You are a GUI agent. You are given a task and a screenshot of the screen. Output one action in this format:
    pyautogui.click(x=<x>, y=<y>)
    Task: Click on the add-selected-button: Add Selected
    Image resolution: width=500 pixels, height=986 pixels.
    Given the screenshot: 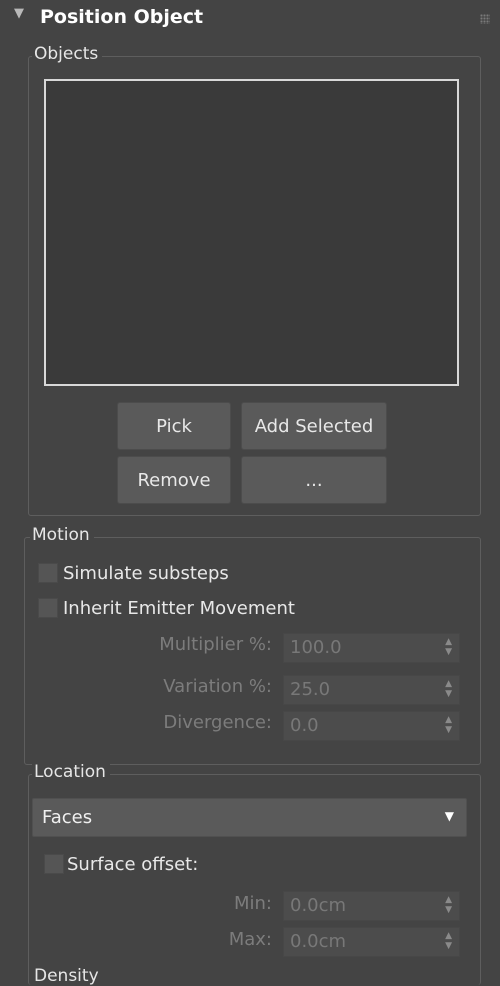 What is the action you would take?
    pyautogui.click(x=314, y=426)
    